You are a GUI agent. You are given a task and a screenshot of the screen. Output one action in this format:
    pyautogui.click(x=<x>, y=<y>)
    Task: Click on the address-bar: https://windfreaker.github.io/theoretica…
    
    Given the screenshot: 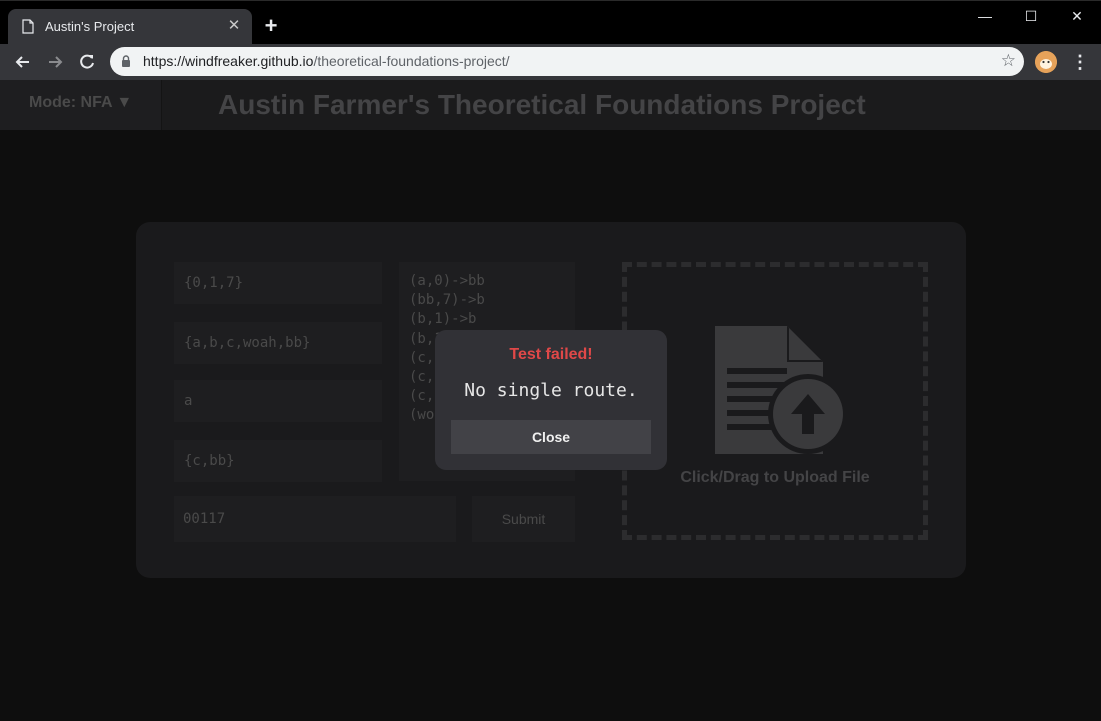 What is the action you would take?
    pyautogui.click(x=567, y=61)
    